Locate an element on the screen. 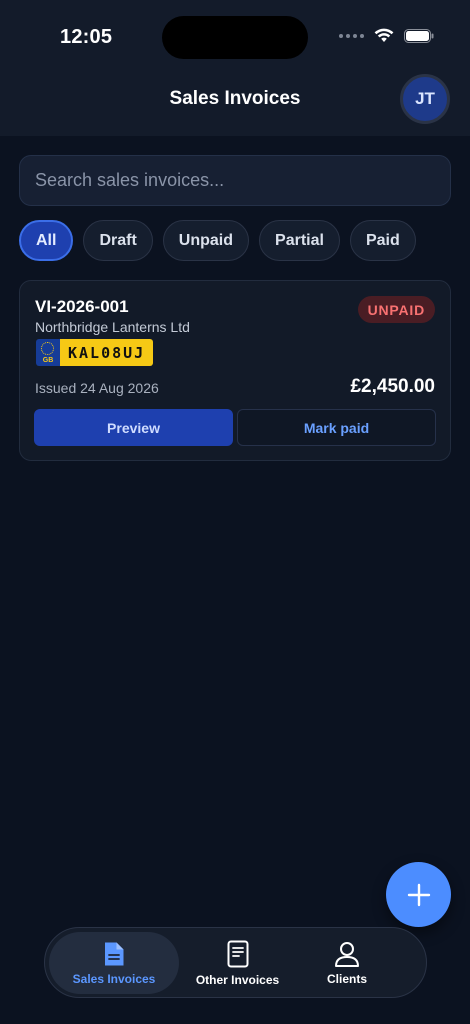  tab-sales-invoices: Sales Invoices is located at coordinates (114, 963).